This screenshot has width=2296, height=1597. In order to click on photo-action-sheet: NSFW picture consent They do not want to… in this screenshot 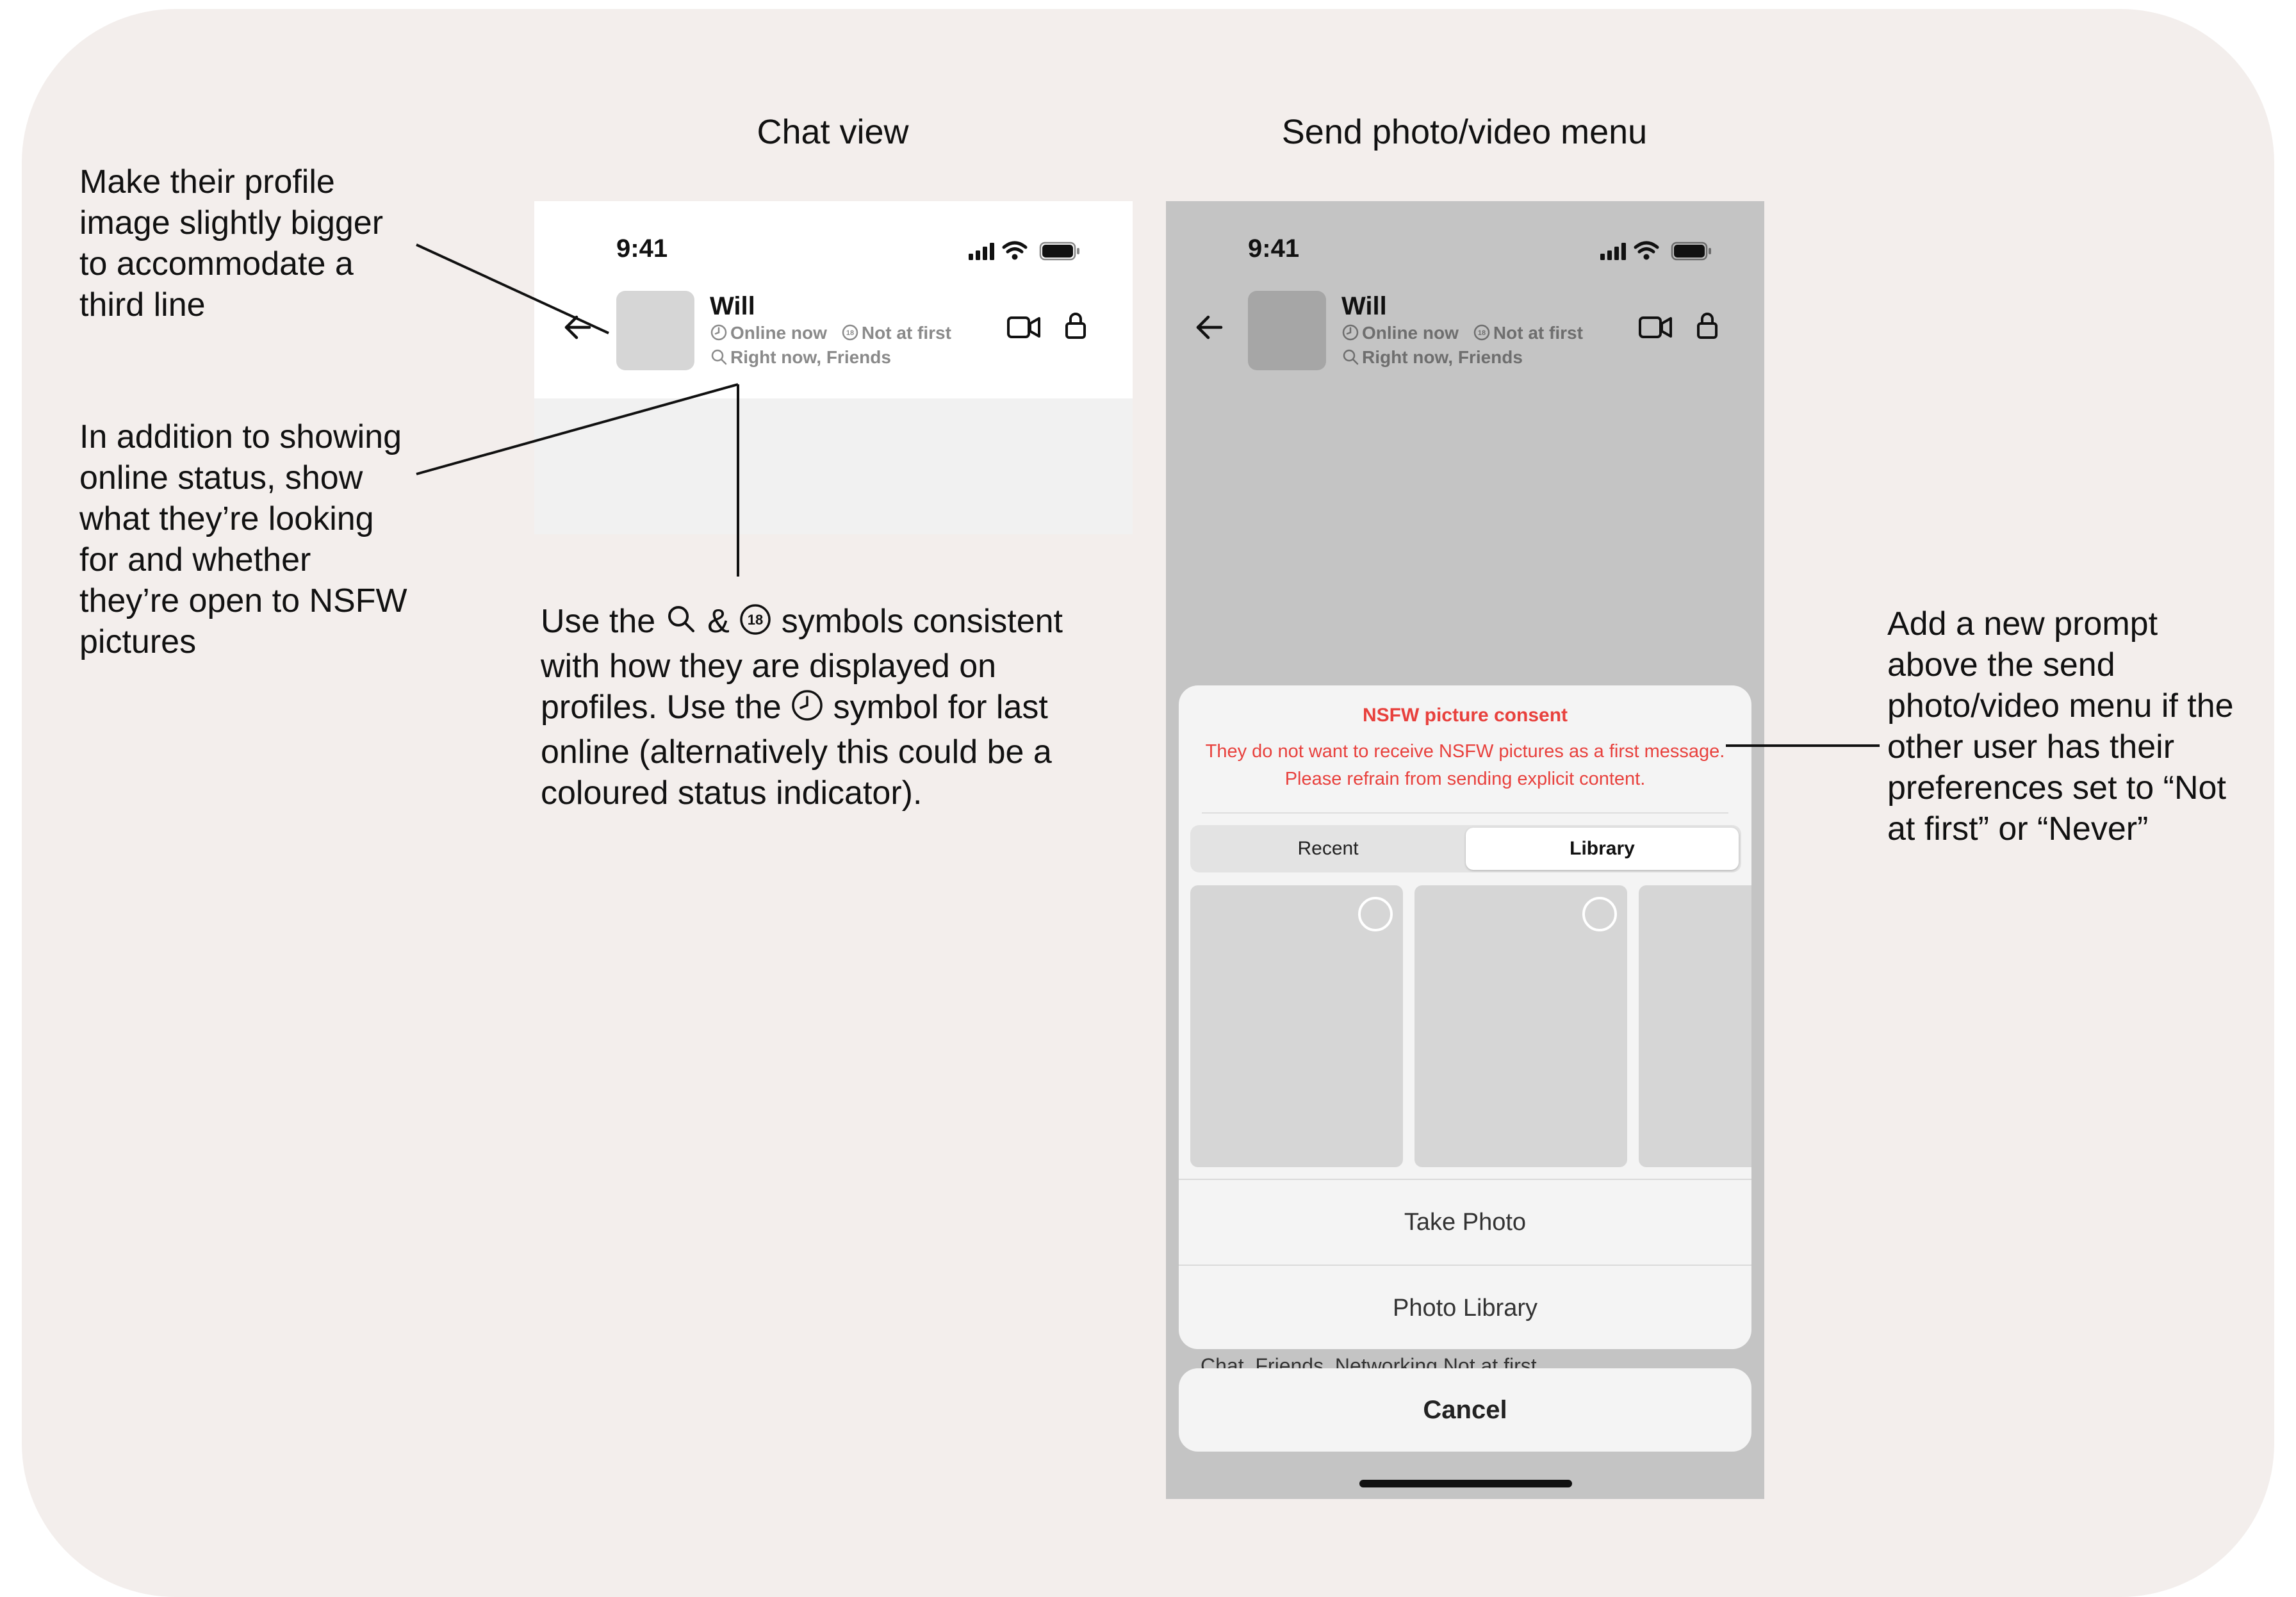, I will do `click(1465, 1017)`.